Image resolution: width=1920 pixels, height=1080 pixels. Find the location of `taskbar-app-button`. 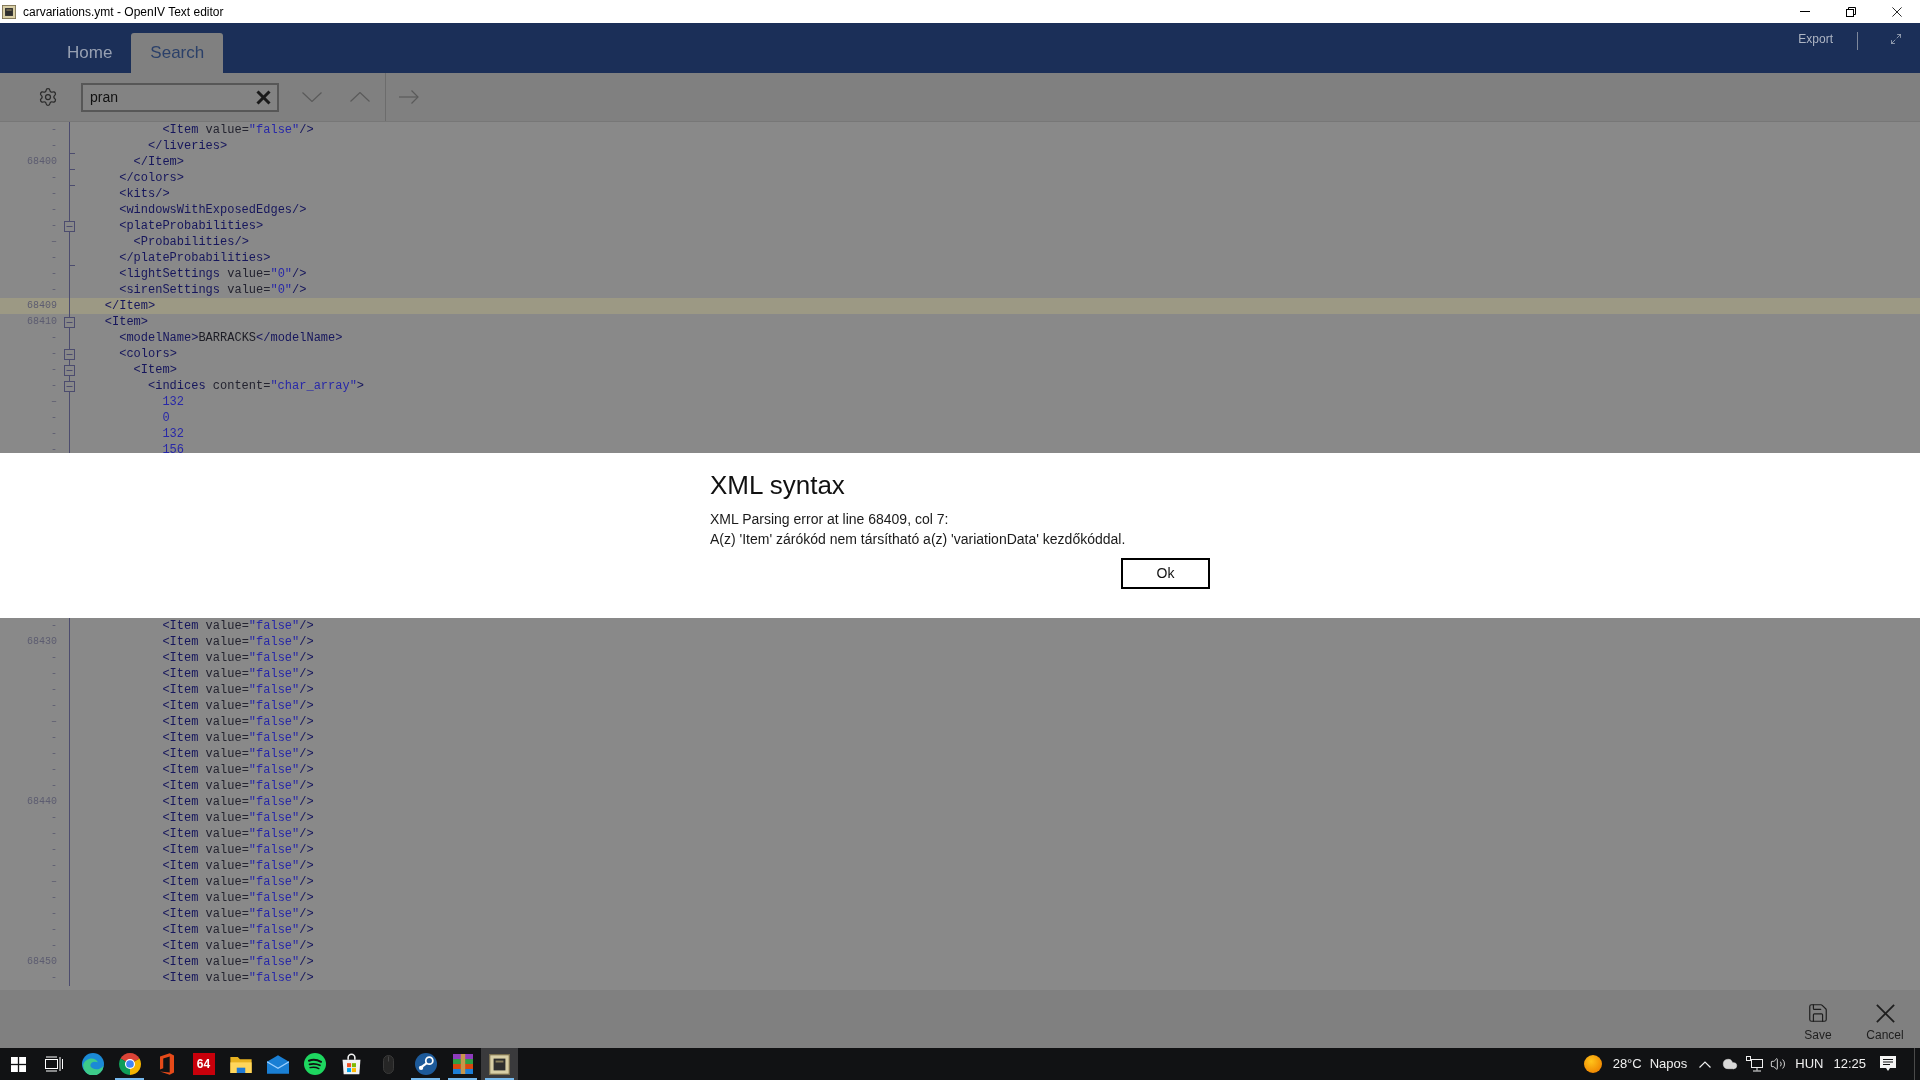

taskbar-app-button is located at coordinates (499, 1064).